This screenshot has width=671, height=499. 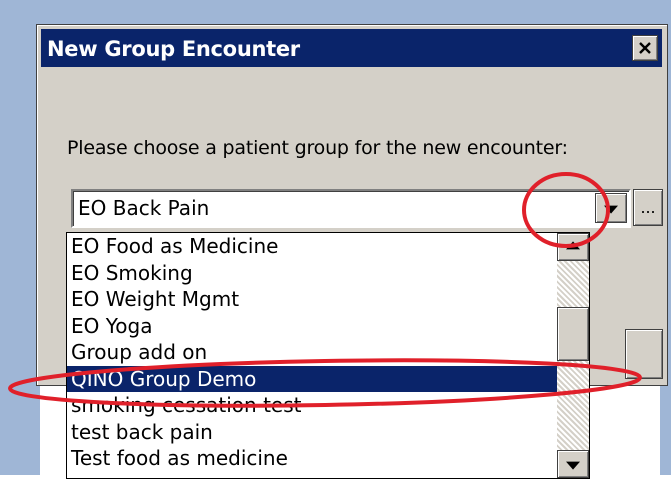 I want to click on dropdown-item: Group add on, so click(x=312, y=352).